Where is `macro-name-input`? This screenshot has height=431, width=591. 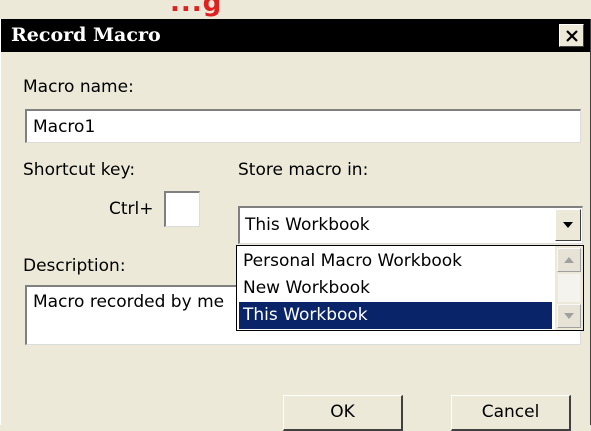 macro-name-input is located at coordinates (303, 126).